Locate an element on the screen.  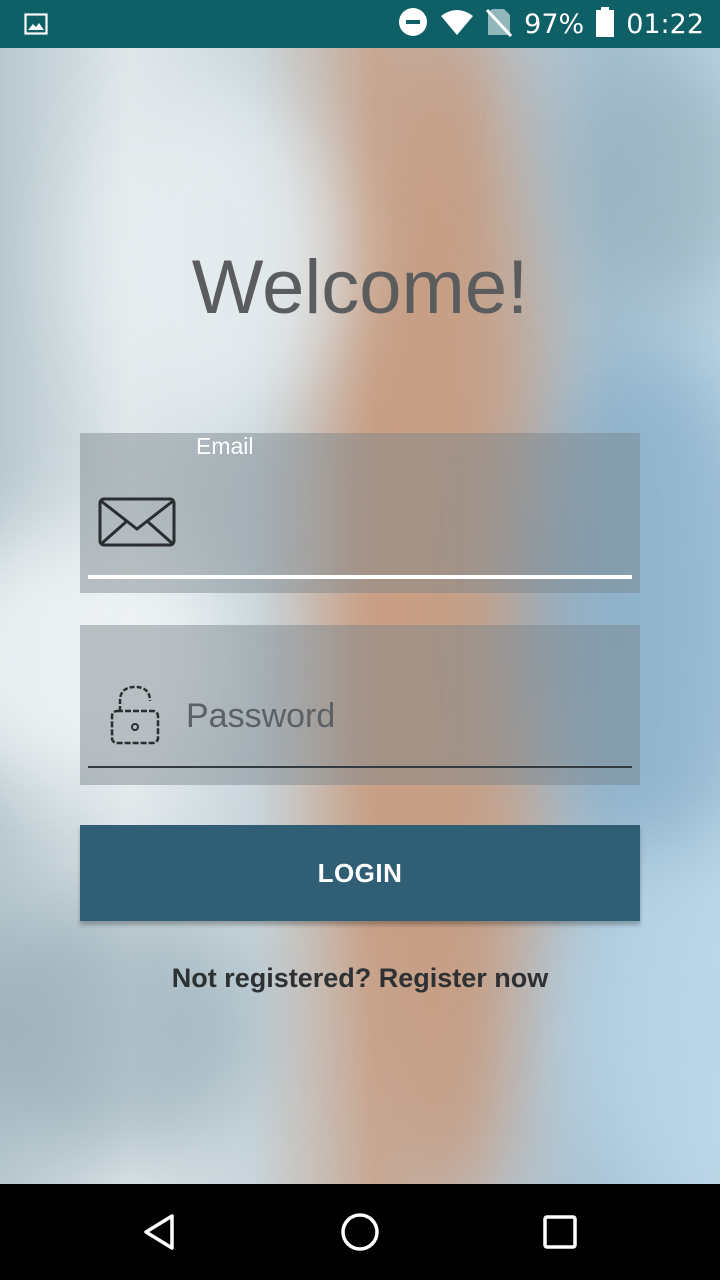
image-notification-icon is located at coordinates (36, 24).